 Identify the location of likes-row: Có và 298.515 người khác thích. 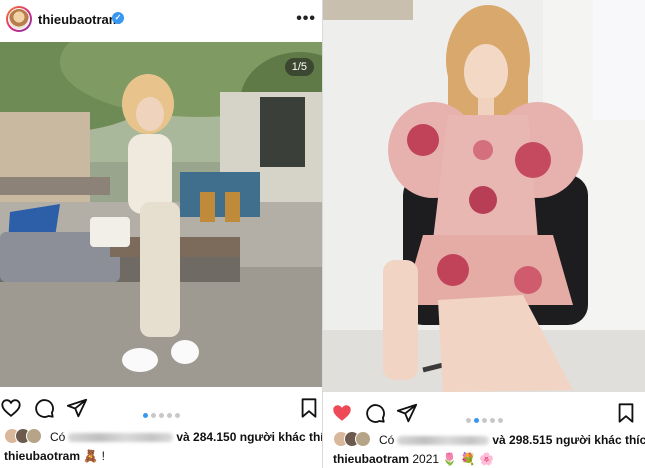
(484, 440).